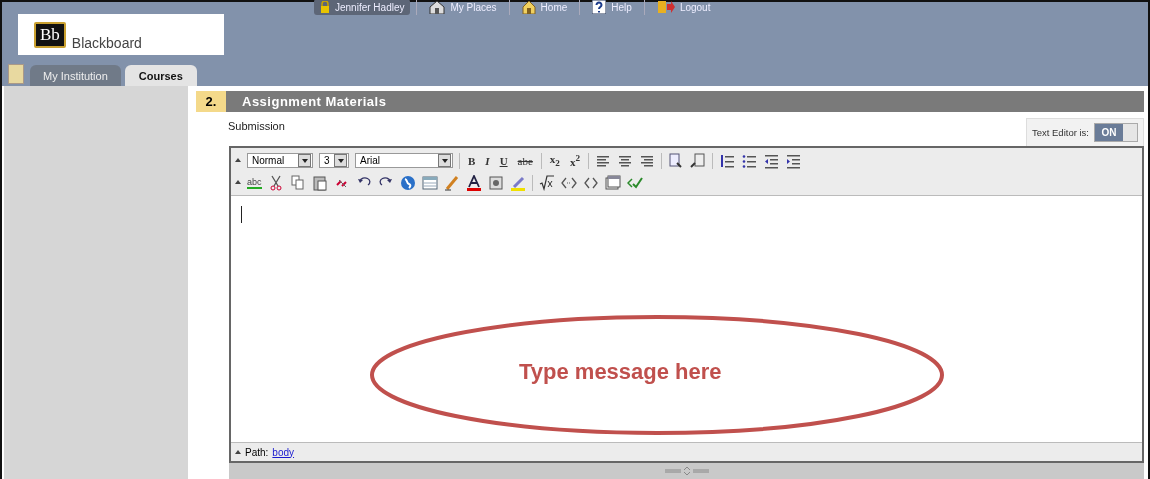 This screenshot has width=1150, height=479. Describe the element at coordinates (211, 101) in the screenshot. I see `section-number: 2.` at that location.